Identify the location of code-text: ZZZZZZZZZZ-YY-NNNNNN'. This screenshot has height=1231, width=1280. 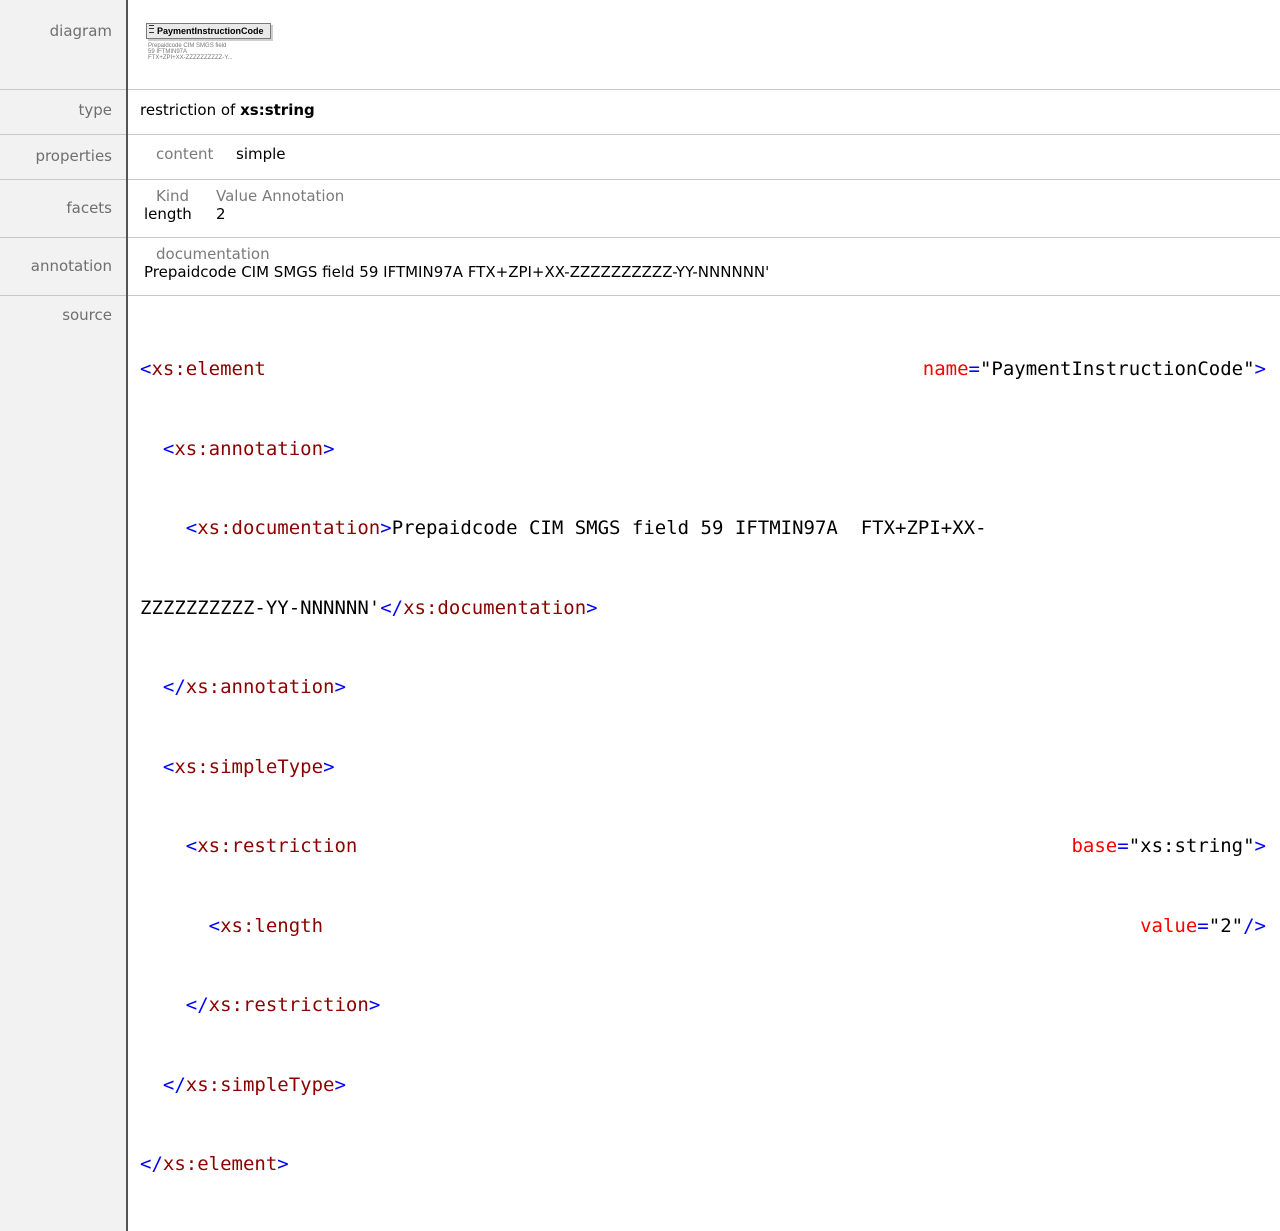
(260, 607).